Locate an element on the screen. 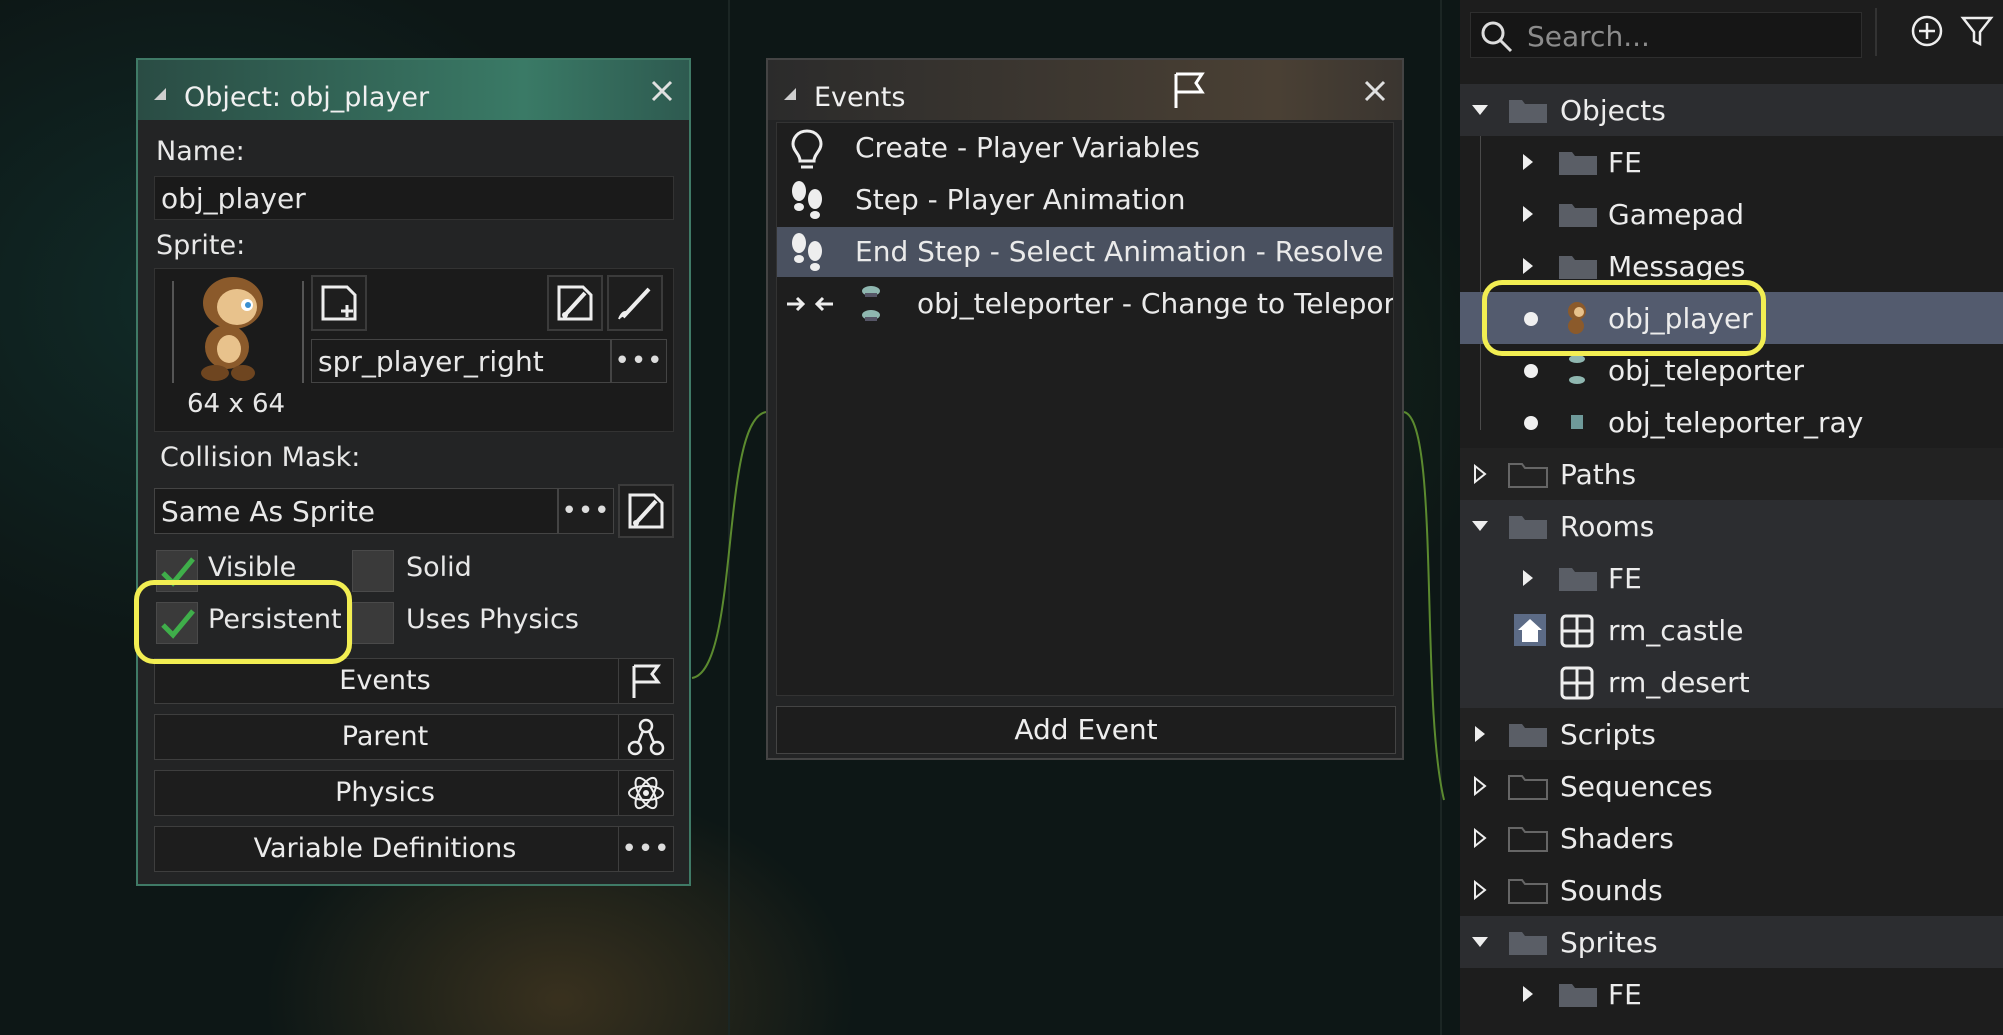 The image size is (2003, 1035). collision-mask-browse-button: ••• is located at coordinates (586, 511).